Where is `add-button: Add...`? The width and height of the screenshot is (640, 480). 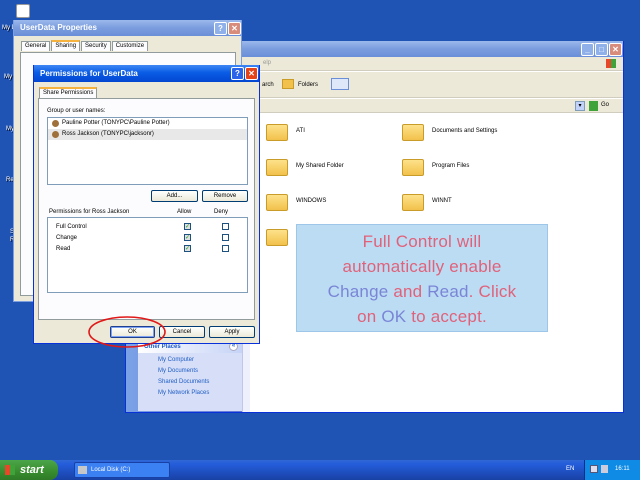
add-button: Add... is located at coordinates (174, 196).